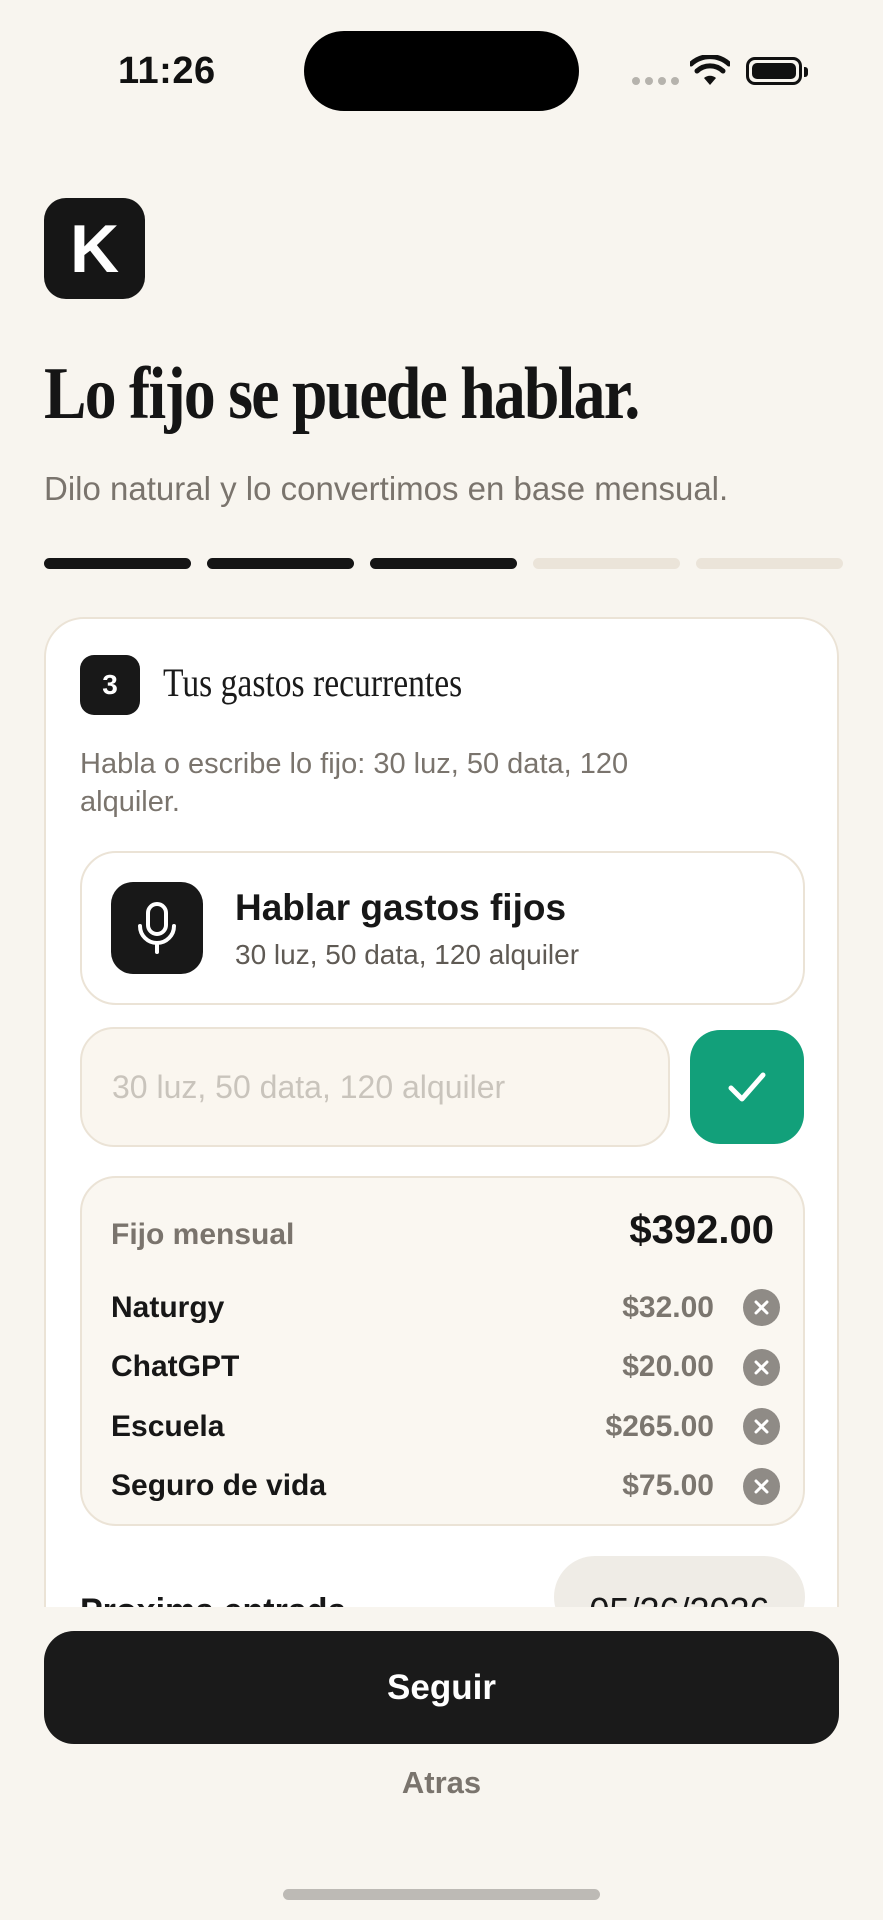 The width and height of the screenshot is (883, 1920). Describe the element at coordinates (441, 71) in the screenshot. I see `dynamic-island` at that location.